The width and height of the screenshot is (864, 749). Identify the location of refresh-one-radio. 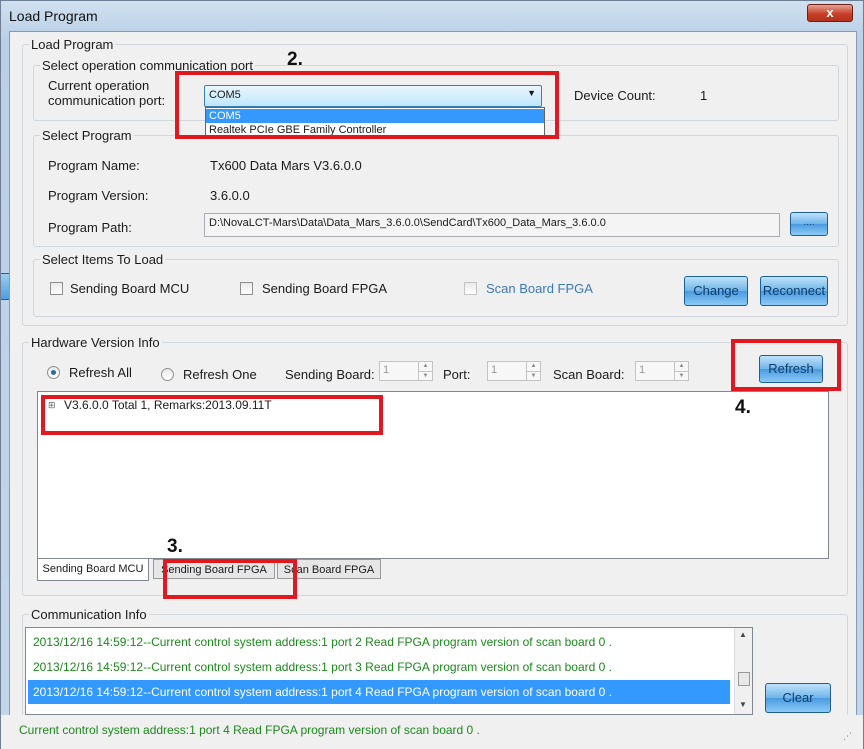
(167, 374).